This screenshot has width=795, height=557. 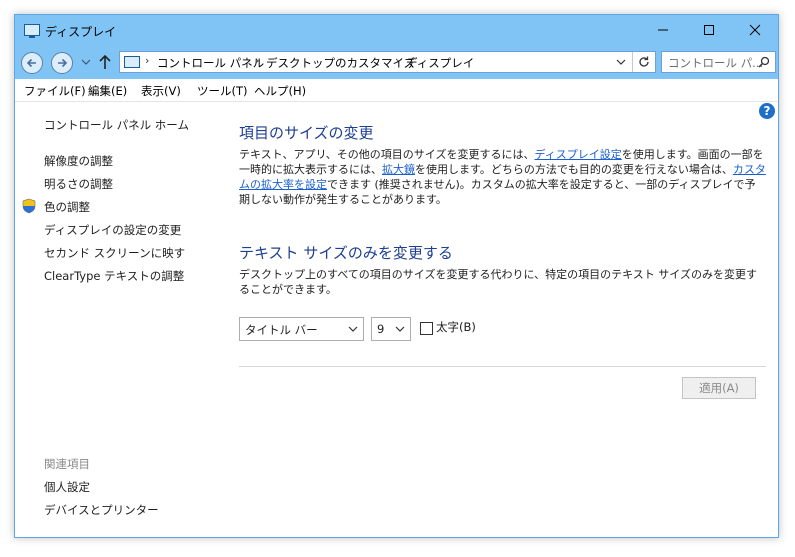 I want to click on section-title-text-size: テキスト サイズのみを変更する, so click(x=346, y=253).